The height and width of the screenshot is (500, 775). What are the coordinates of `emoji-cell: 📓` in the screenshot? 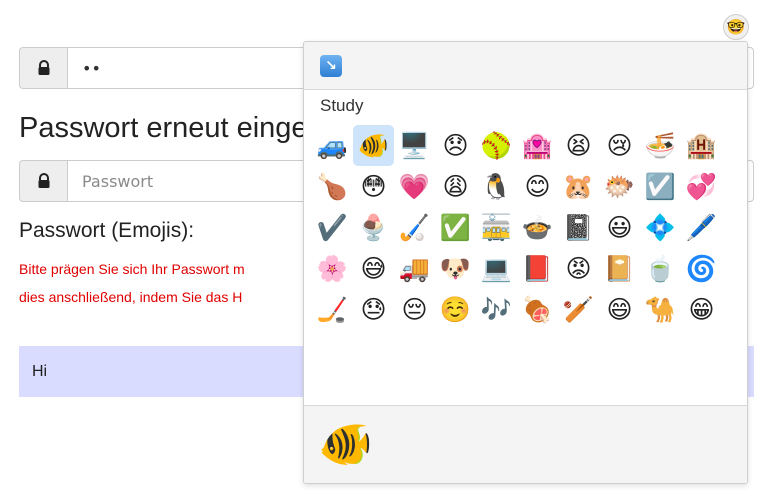 It's located at (578, 227).